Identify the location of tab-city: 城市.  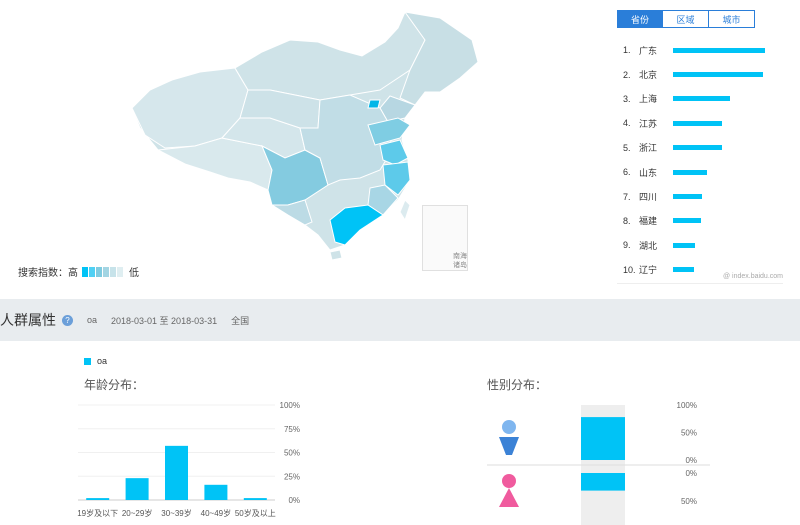
(732, 19).